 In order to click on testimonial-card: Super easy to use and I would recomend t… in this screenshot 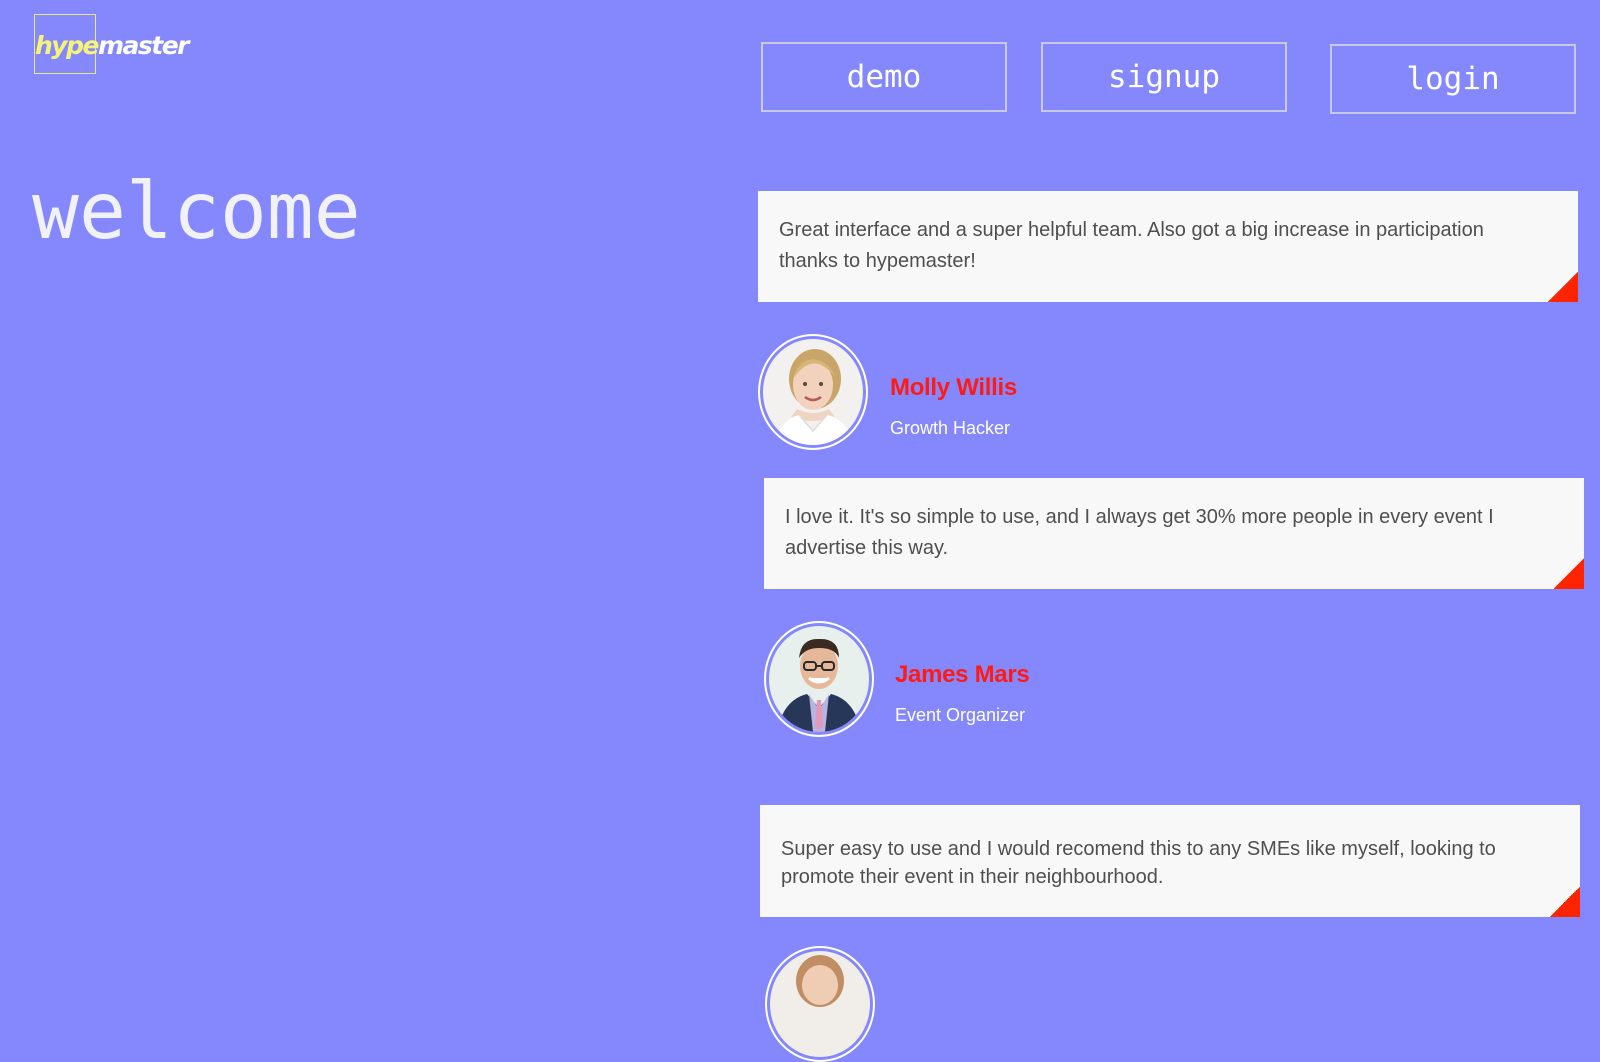, I will do `click(1170, 861)`.